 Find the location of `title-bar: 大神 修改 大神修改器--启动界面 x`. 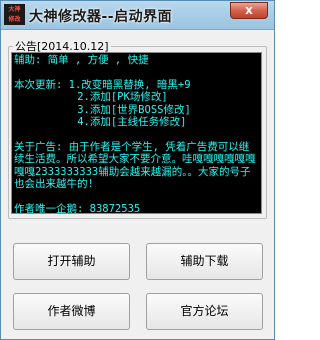

title-bar: 大神 修改 大神修改器--启动界面 x is located at coordinates (137, 15).